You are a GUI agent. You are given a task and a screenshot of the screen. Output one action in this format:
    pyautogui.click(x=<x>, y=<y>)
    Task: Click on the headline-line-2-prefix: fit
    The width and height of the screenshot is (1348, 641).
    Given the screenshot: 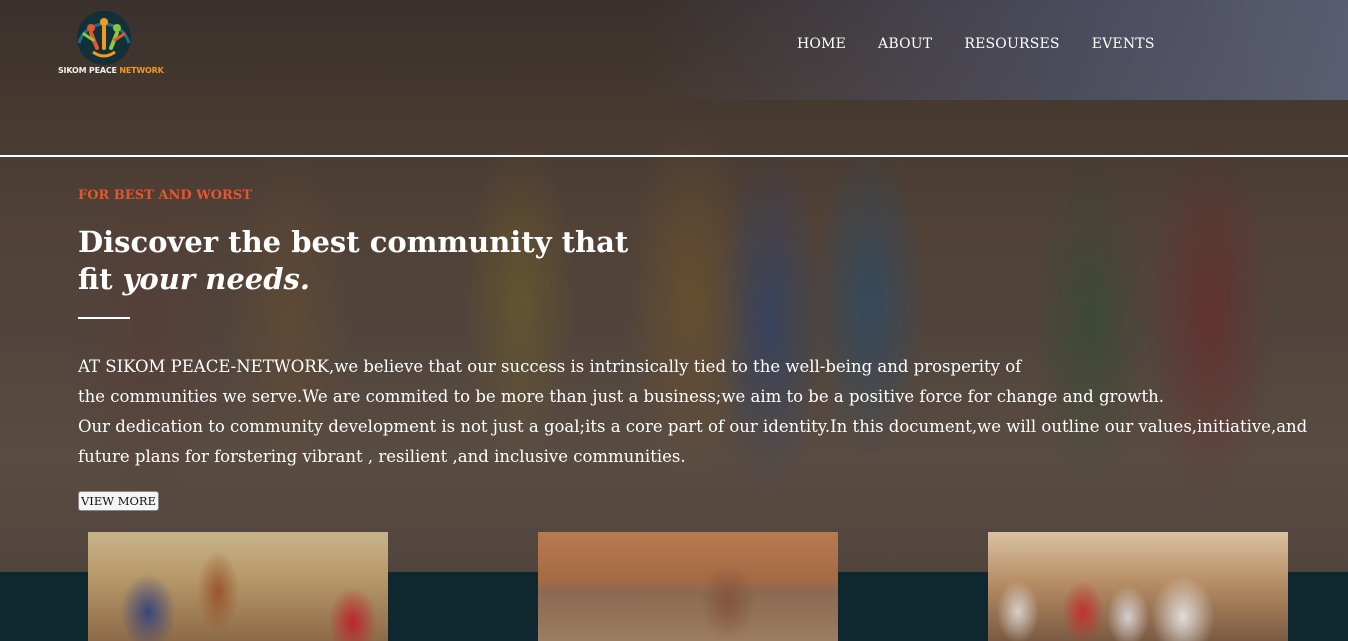 What is the action you would take?
    pyautogui.click(x=100, y=279)
    